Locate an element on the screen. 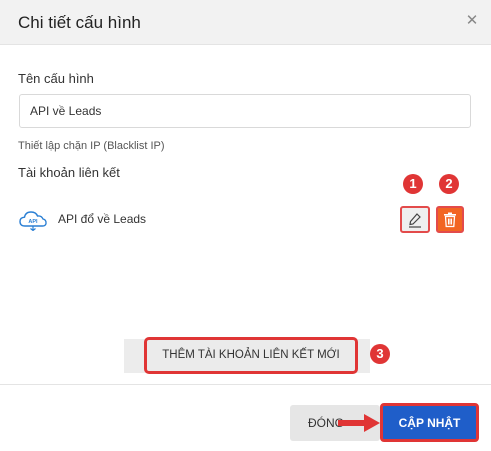  delete-account-button is located at coordinates (450, 219).